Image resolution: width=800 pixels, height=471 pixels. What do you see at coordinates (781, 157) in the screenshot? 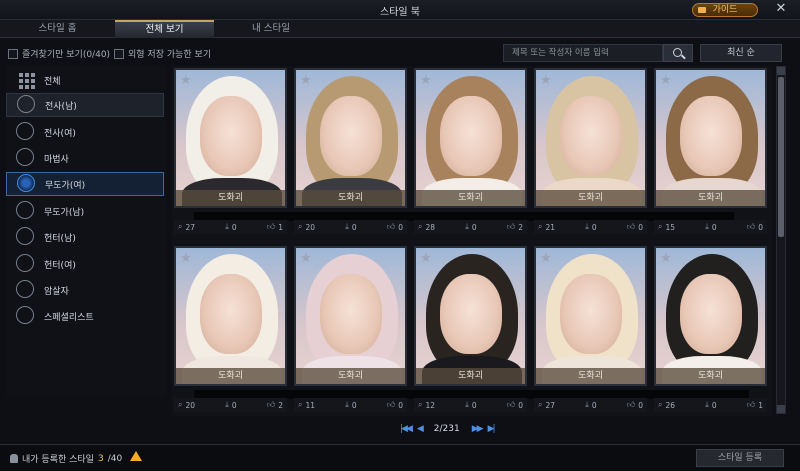
I see `scroll-thumb` at bounding box center [781, 157].